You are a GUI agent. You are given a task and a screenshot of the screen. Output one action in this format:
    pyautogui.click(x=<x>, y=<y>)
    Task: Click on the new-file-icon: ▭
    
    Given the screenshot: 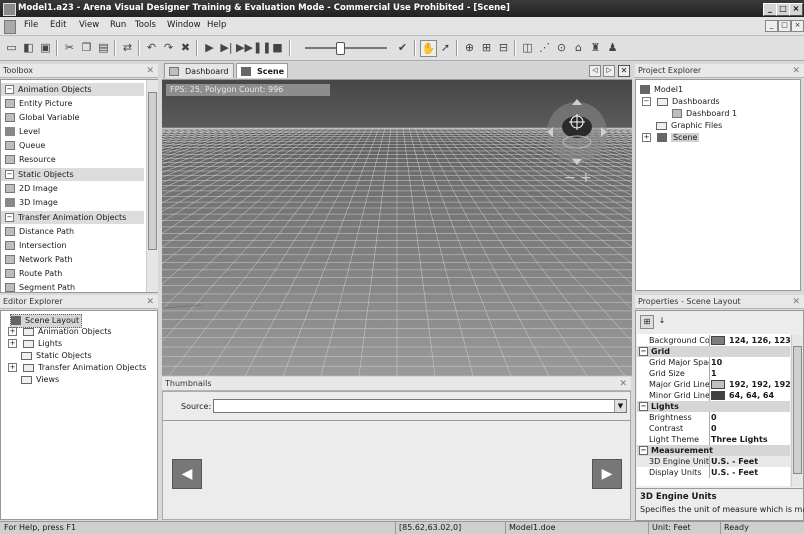 What is the action you would take?
    pyautogui.click(x=11, y=47)
    